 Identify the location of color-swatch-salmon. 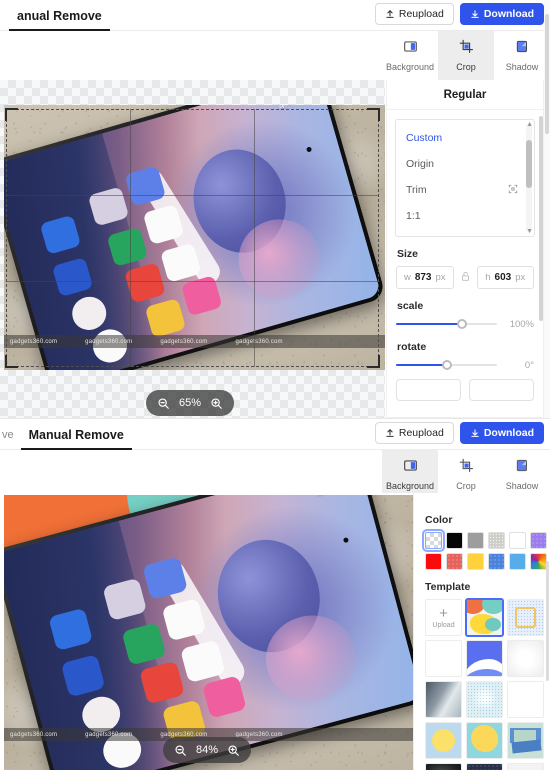
(454, 561).